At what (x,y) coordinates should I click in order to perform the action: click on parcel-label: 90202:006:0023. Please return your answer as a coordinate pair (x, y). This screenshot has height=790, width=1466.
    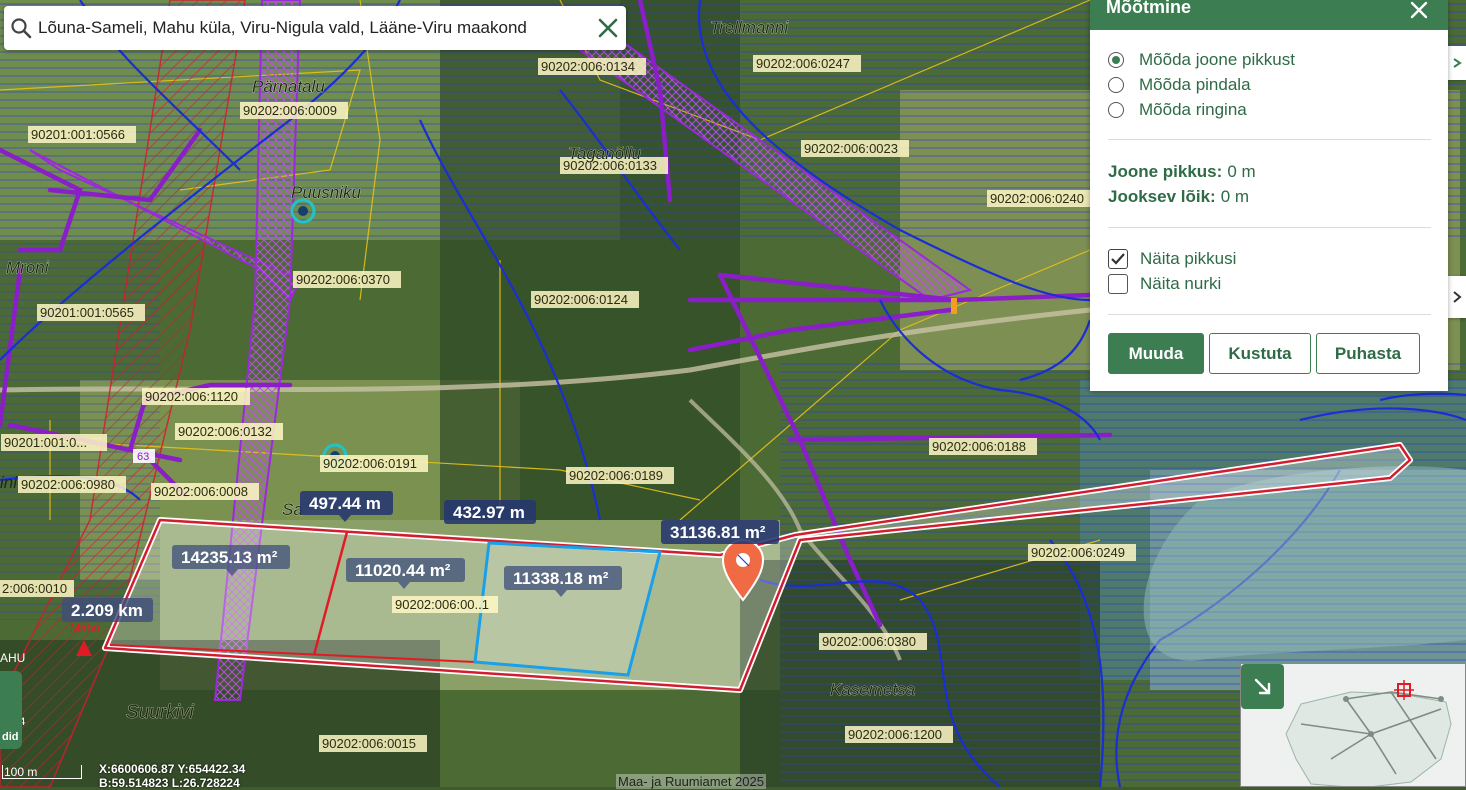
    Looking at the image, I should click on (855, 148).